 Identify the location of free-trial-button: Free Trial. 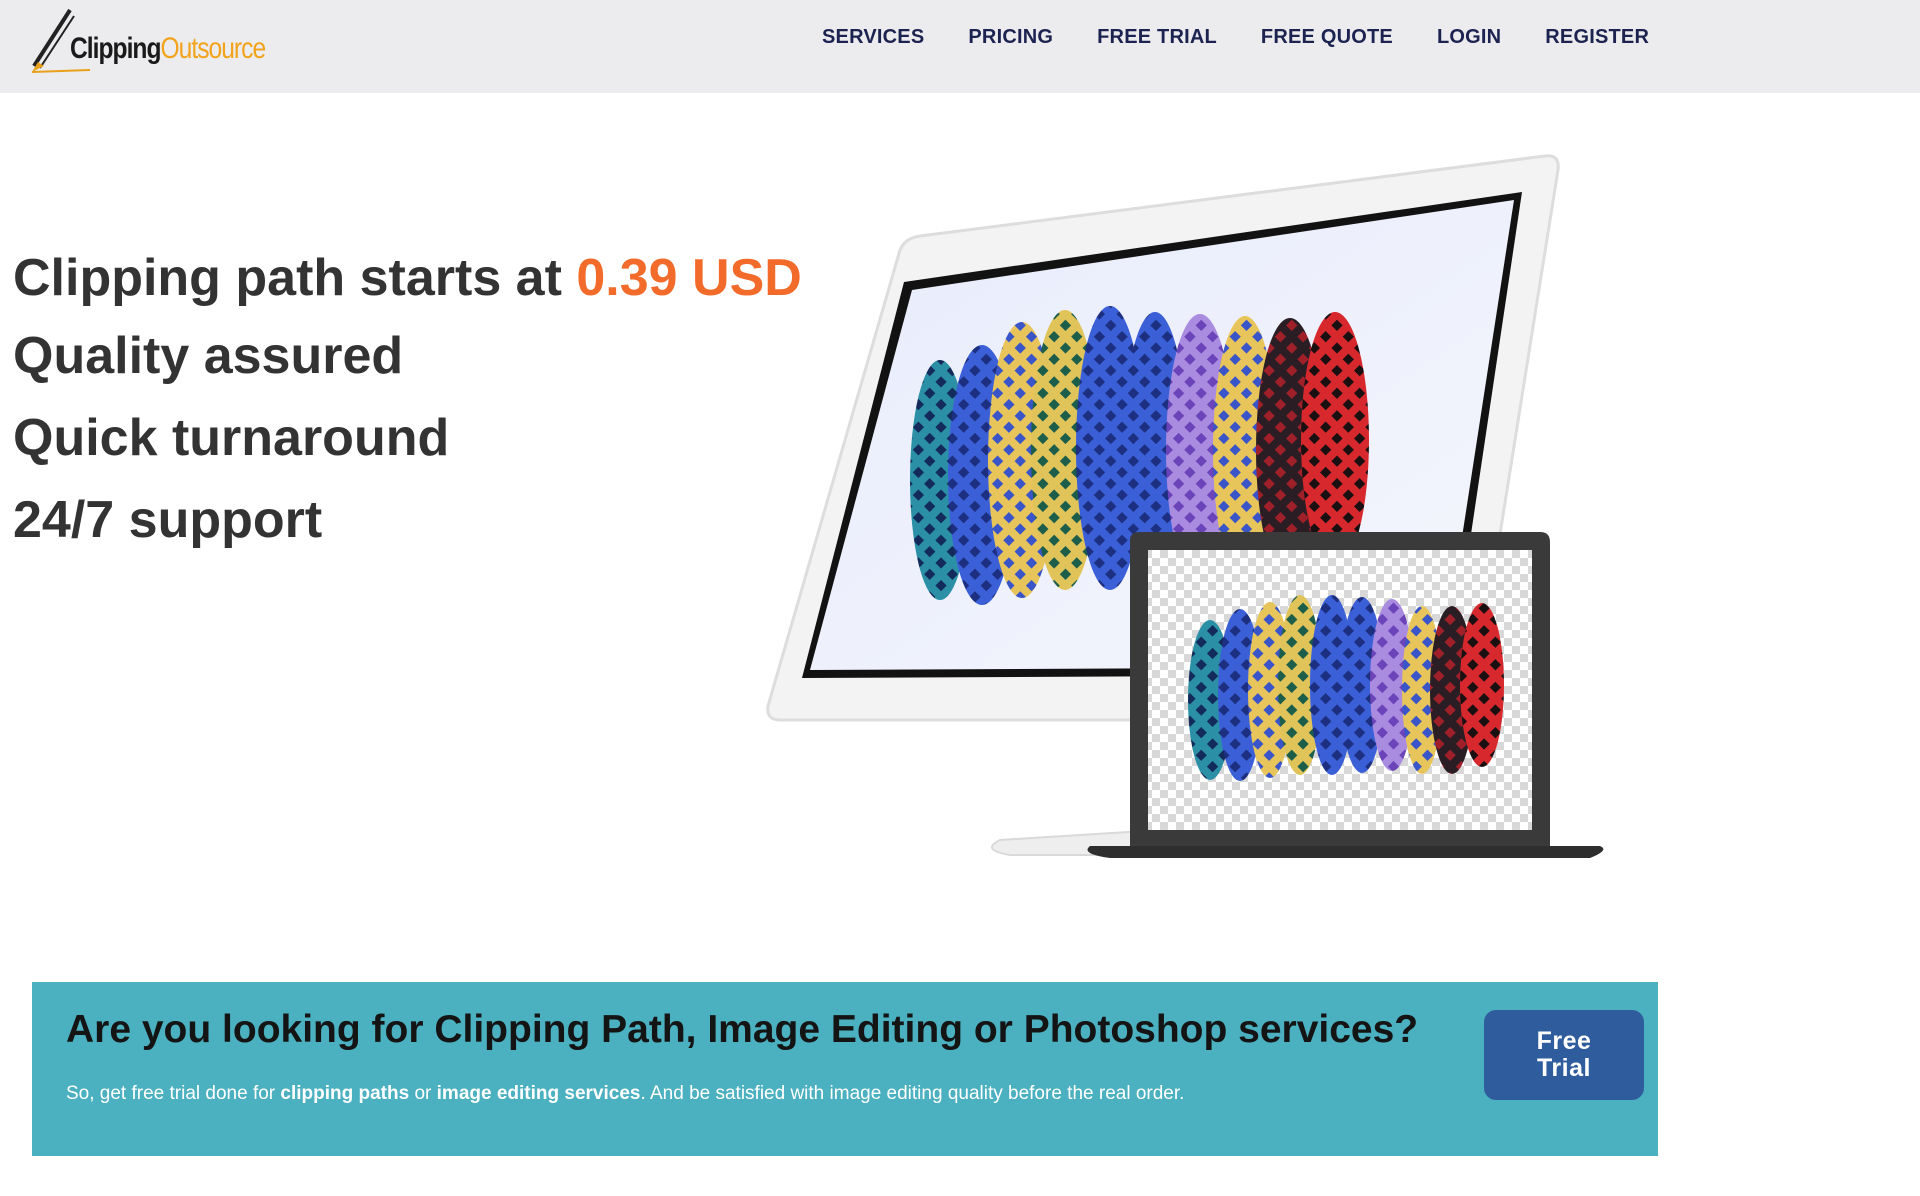
(1564, 1055).